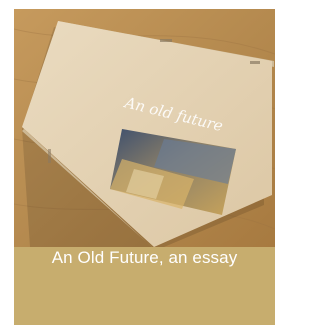 The image size is (320, 332). What do you see at coordinates (255, 62) in the screenshot?
I see `cover-mark-right` at bounding box center [255, 62].